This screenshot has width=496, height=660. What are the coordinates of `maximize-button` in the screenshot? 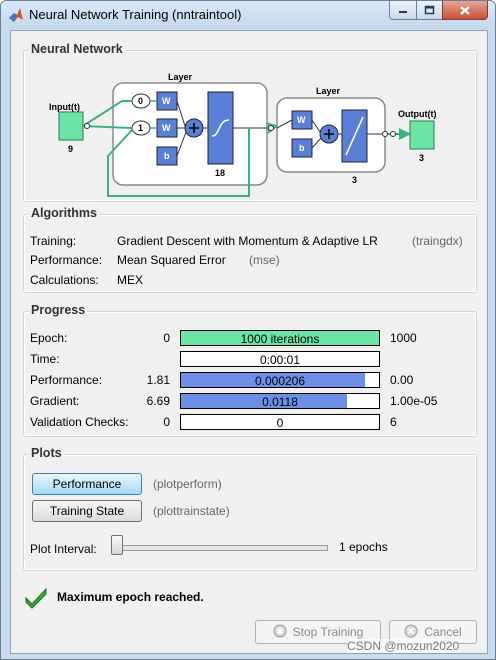 It's located at (429, 10).